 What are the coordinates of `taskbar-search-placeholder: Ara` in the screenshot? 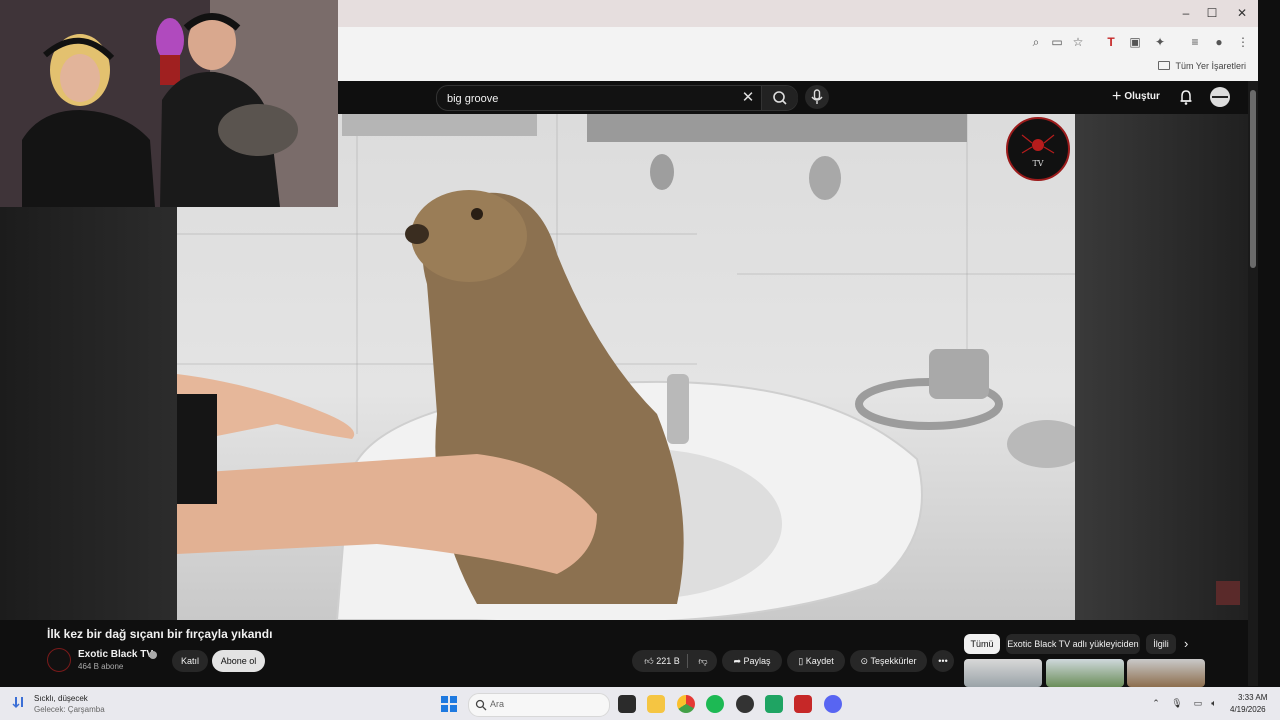 It's located at (497, 704).